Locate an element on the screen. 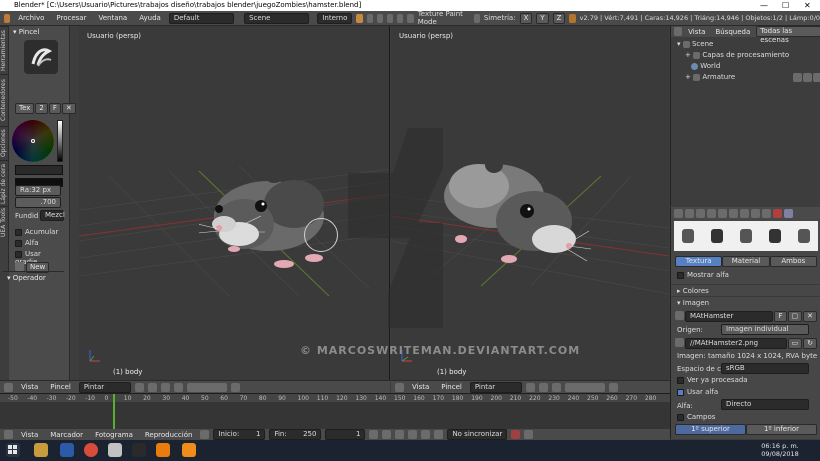  premultiplied-row: Ver ya procesada is located at coordinates (745, 380).